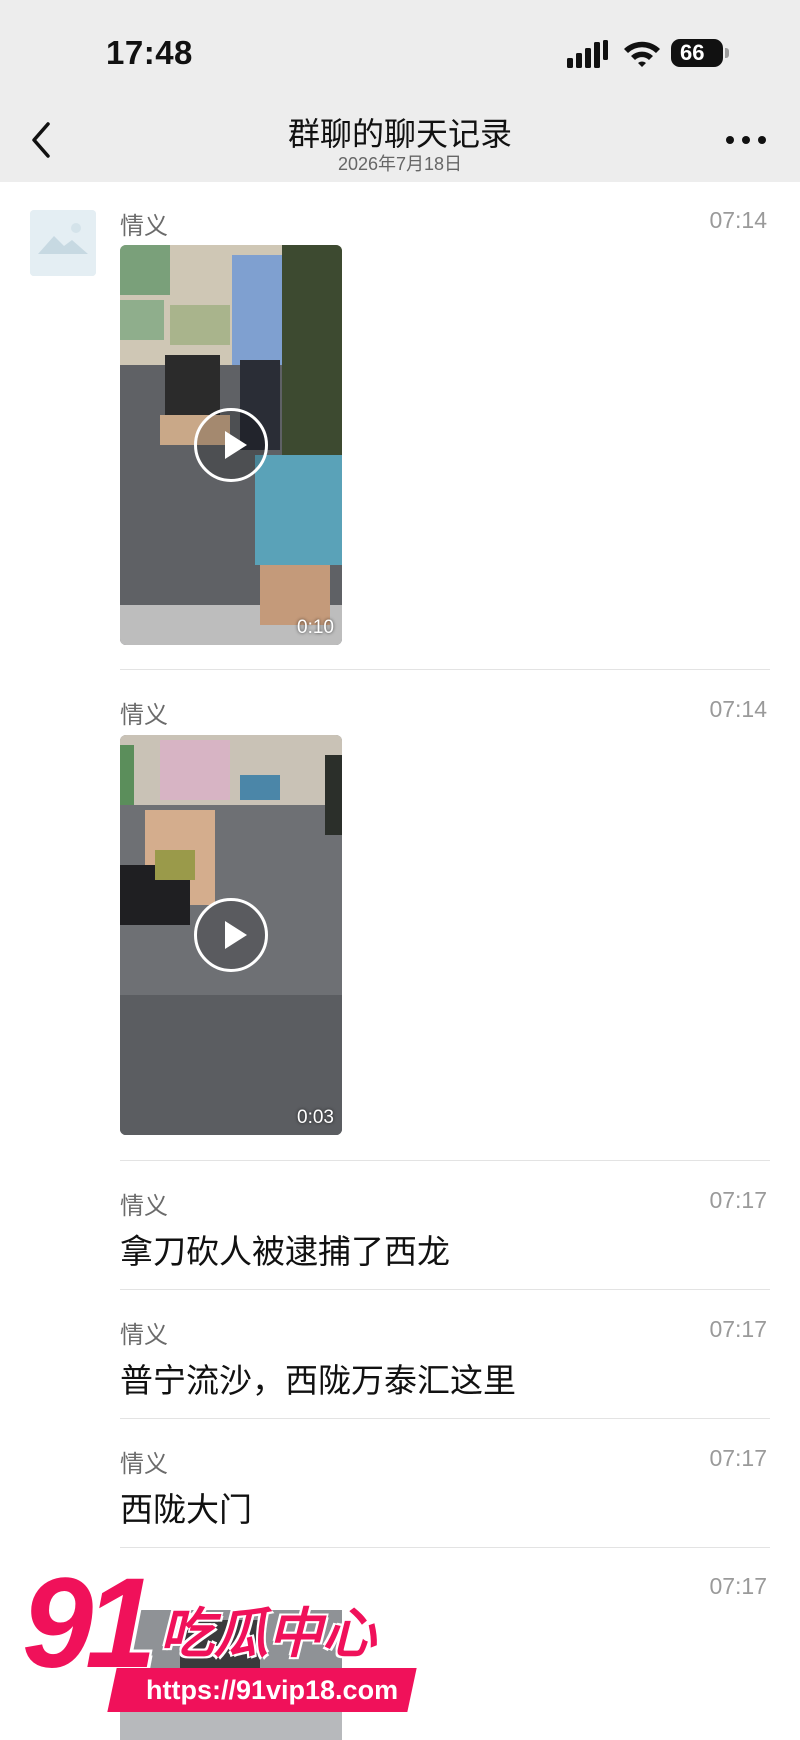 This screenshot has width=800, height=1740. What do you see at coordinates (315, 627) in the screenshot?
I see `video-duration: 0:10` at bounding box center [315, 627].